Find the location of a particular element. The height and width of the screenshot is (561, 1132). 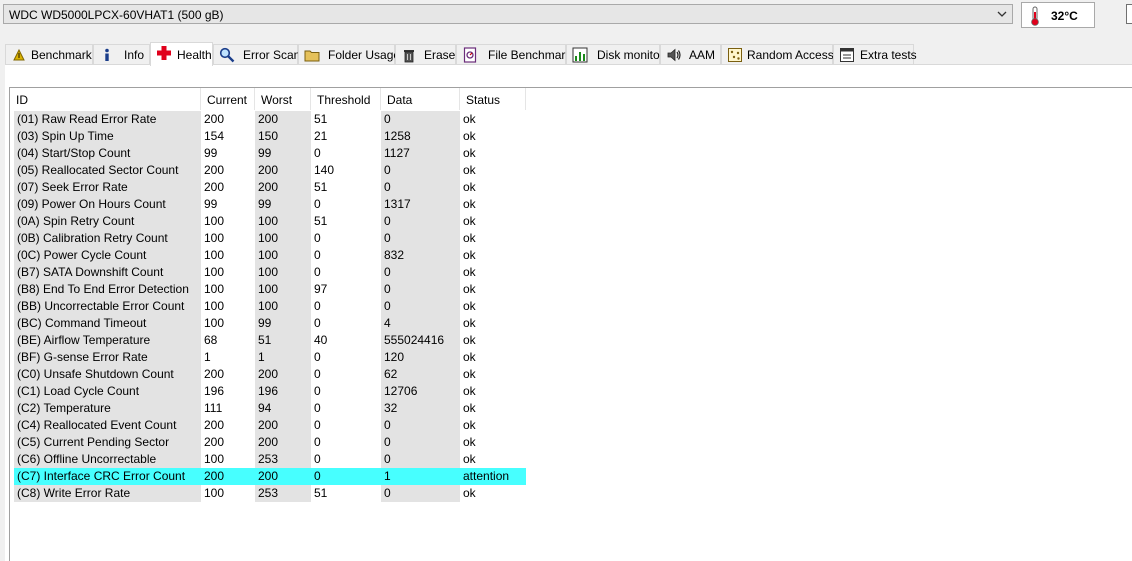

table-row: (C5) Current Pending Sector 200 200 0 0 ok is located at coordinates (270, 442).